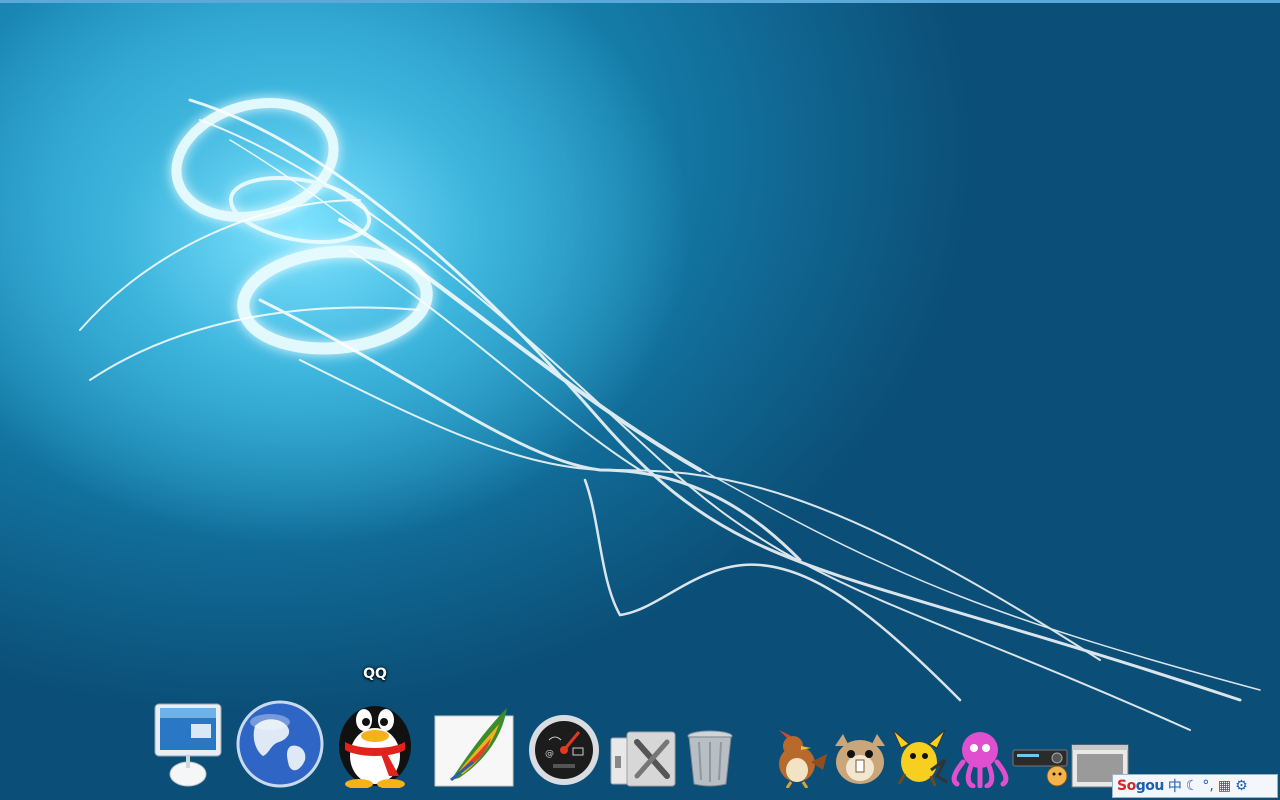 This screenshot has width=1280, height=800. I want to click on pink-octopus-icon, so click(980, 760).